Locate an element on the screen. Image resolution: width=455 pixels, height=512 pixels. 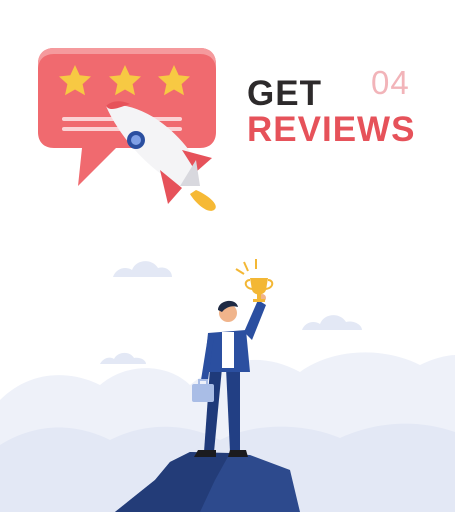
trophy-icon is located at coordinates (254, 280).